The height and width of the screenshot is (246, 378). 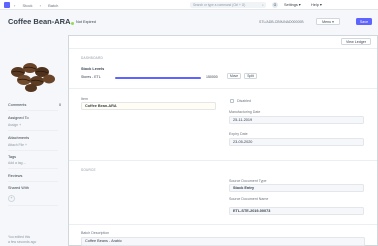 I want to click on stock-level-bar-fill, so click(x=158, y=78).